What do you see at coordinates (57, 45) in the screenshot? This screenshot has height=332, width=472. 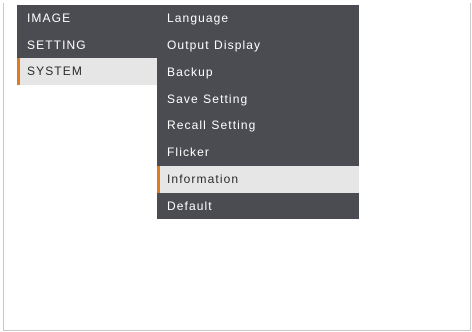 I see `menu-item-label: SETTING` at bounding box center [57, 45].